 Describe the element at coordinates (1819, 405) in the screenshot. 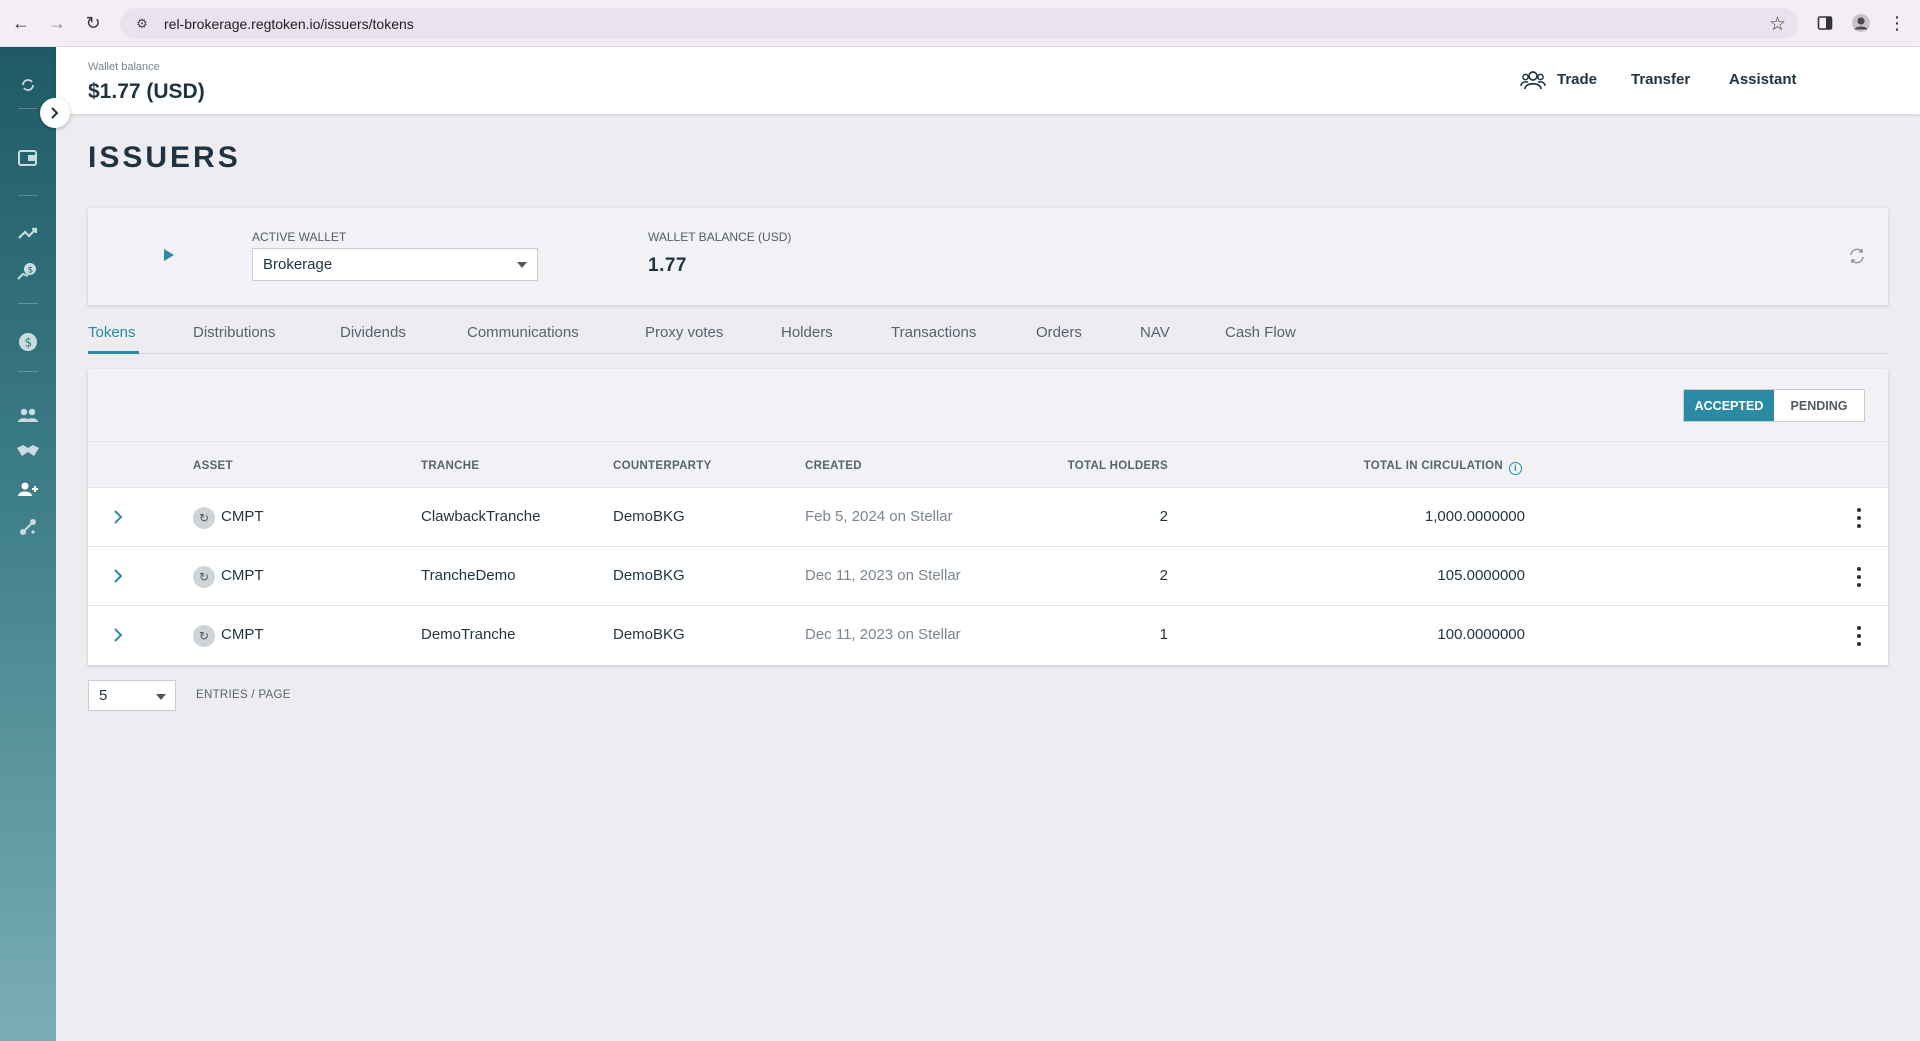

I see `pending-filter-button: PENDING` at that location.